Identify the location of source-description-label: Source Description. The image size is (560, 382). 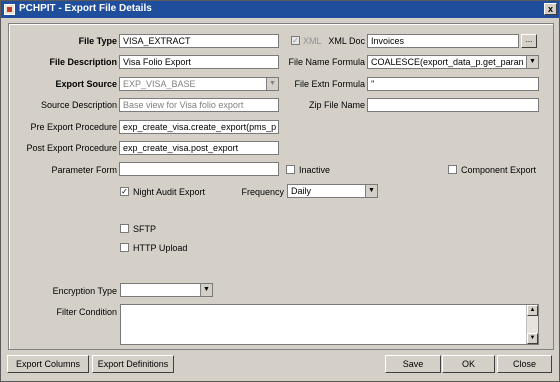
(78, 105).